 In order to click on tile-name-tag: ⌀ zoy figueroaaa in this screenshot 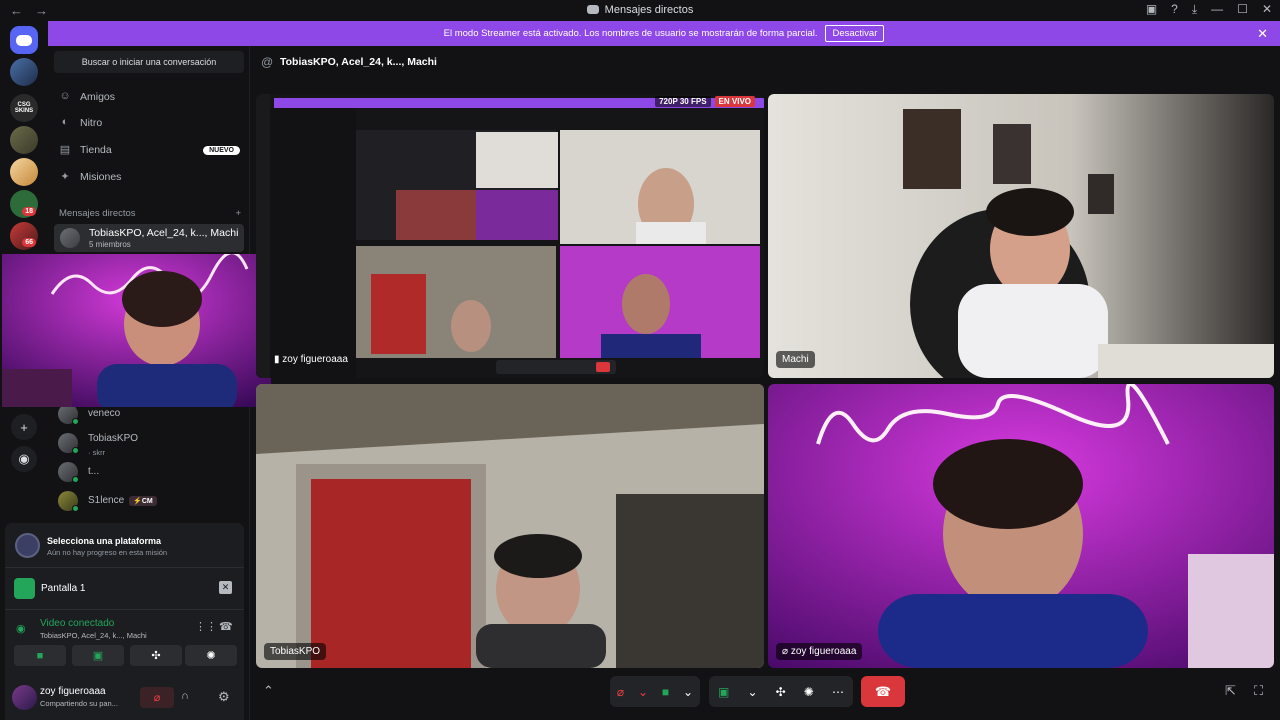, I will do `click(819, 651)`.